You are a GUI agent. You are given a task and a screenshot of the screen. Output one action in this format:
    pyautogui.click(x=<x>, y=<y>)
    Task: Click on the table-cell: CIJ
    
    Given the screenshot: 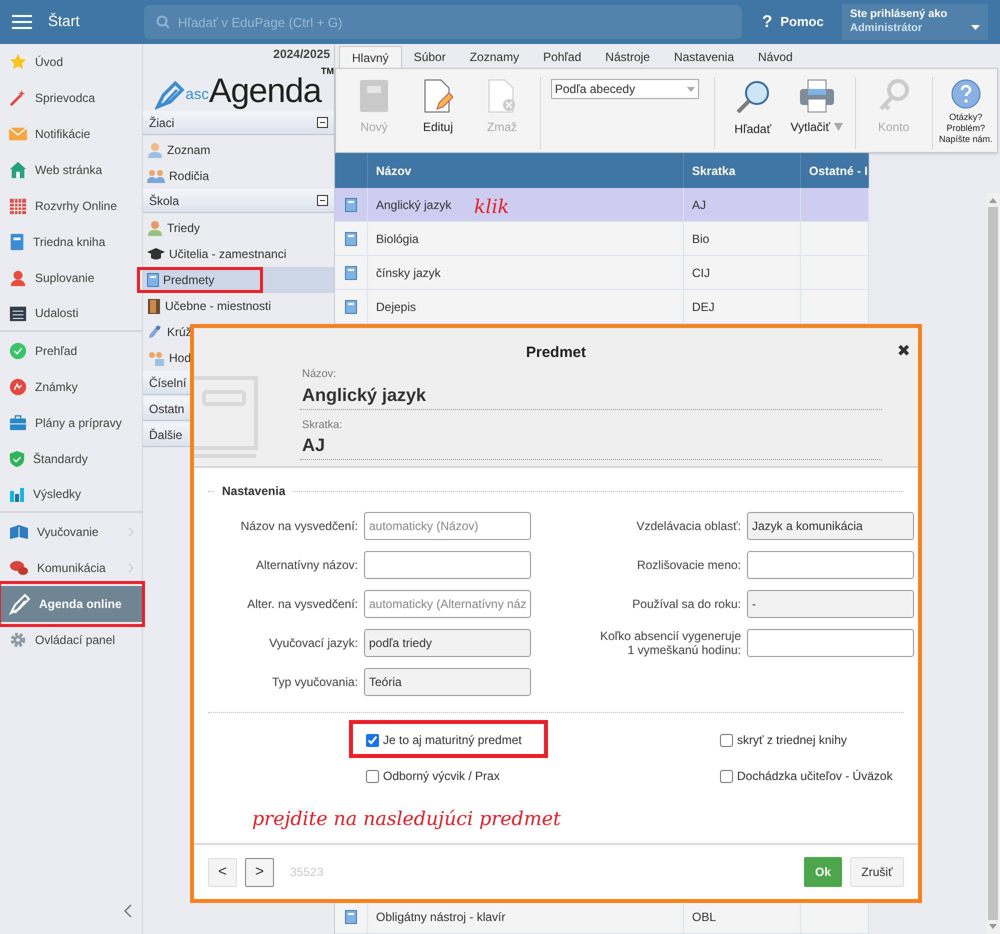 What is the action you would take?
    pyautogui.click(x=742, y=272)
    